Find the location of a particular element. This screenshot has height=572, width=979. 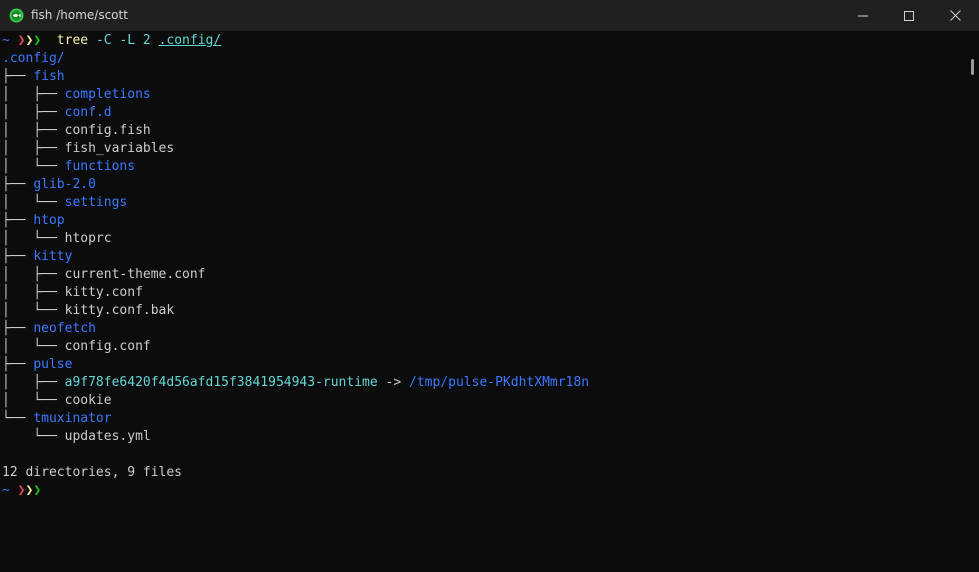

tree-entry: ├── pulse is located at coordinates (37, 365).